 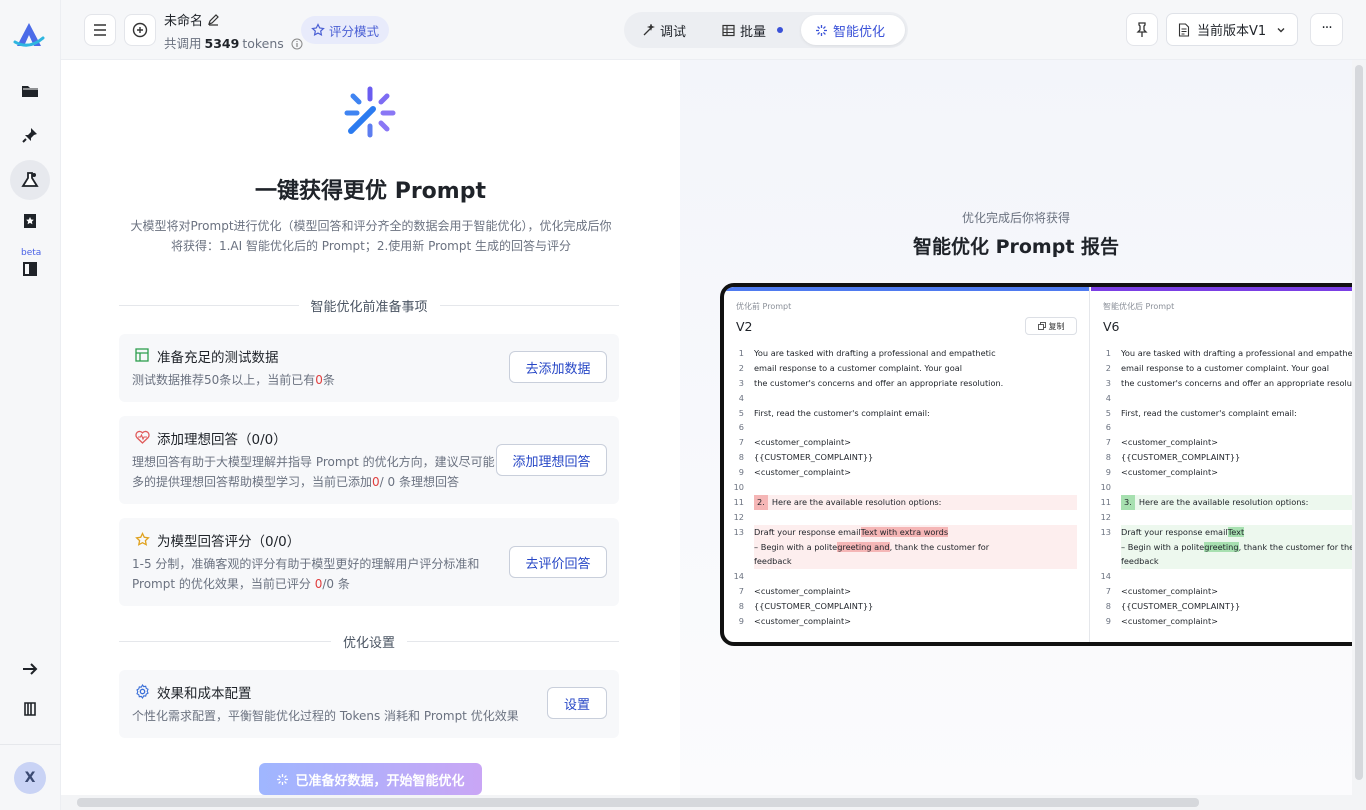 I want to click on arrow-right-icon, so click(x=30, y=669).